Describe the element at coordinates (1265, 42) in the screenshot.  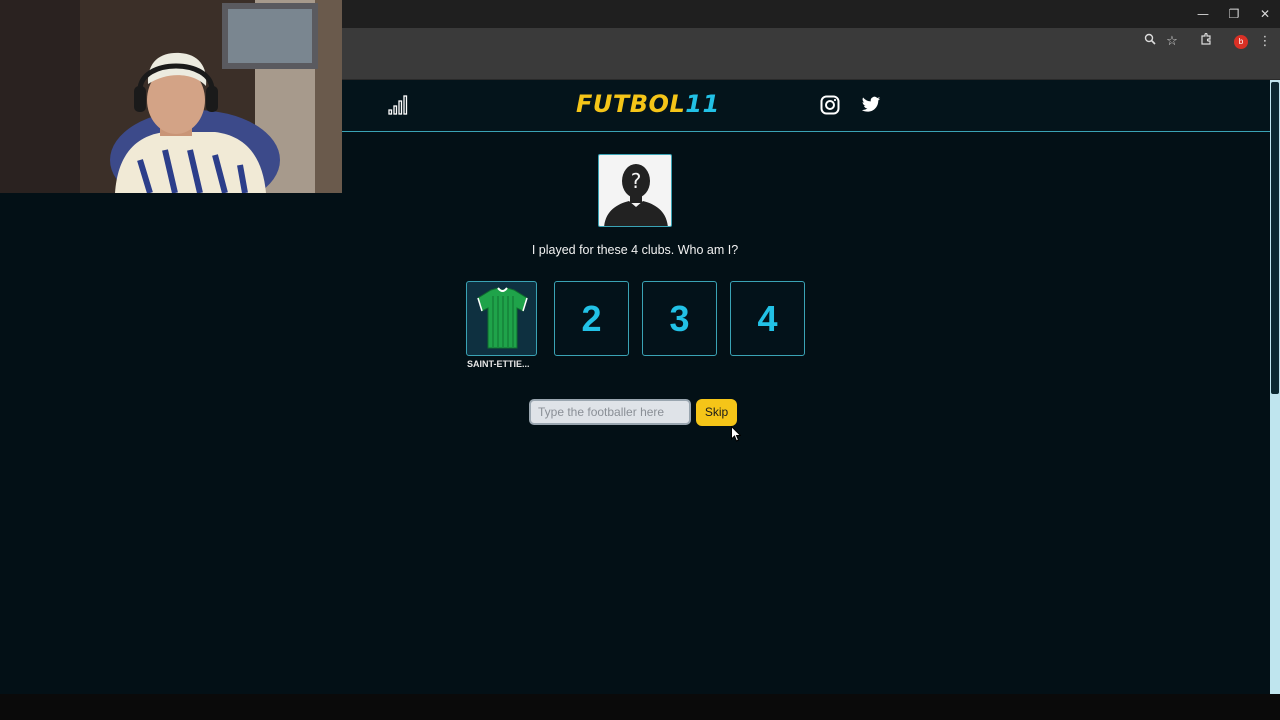
I see `menu-icon: ⋮` at that location.